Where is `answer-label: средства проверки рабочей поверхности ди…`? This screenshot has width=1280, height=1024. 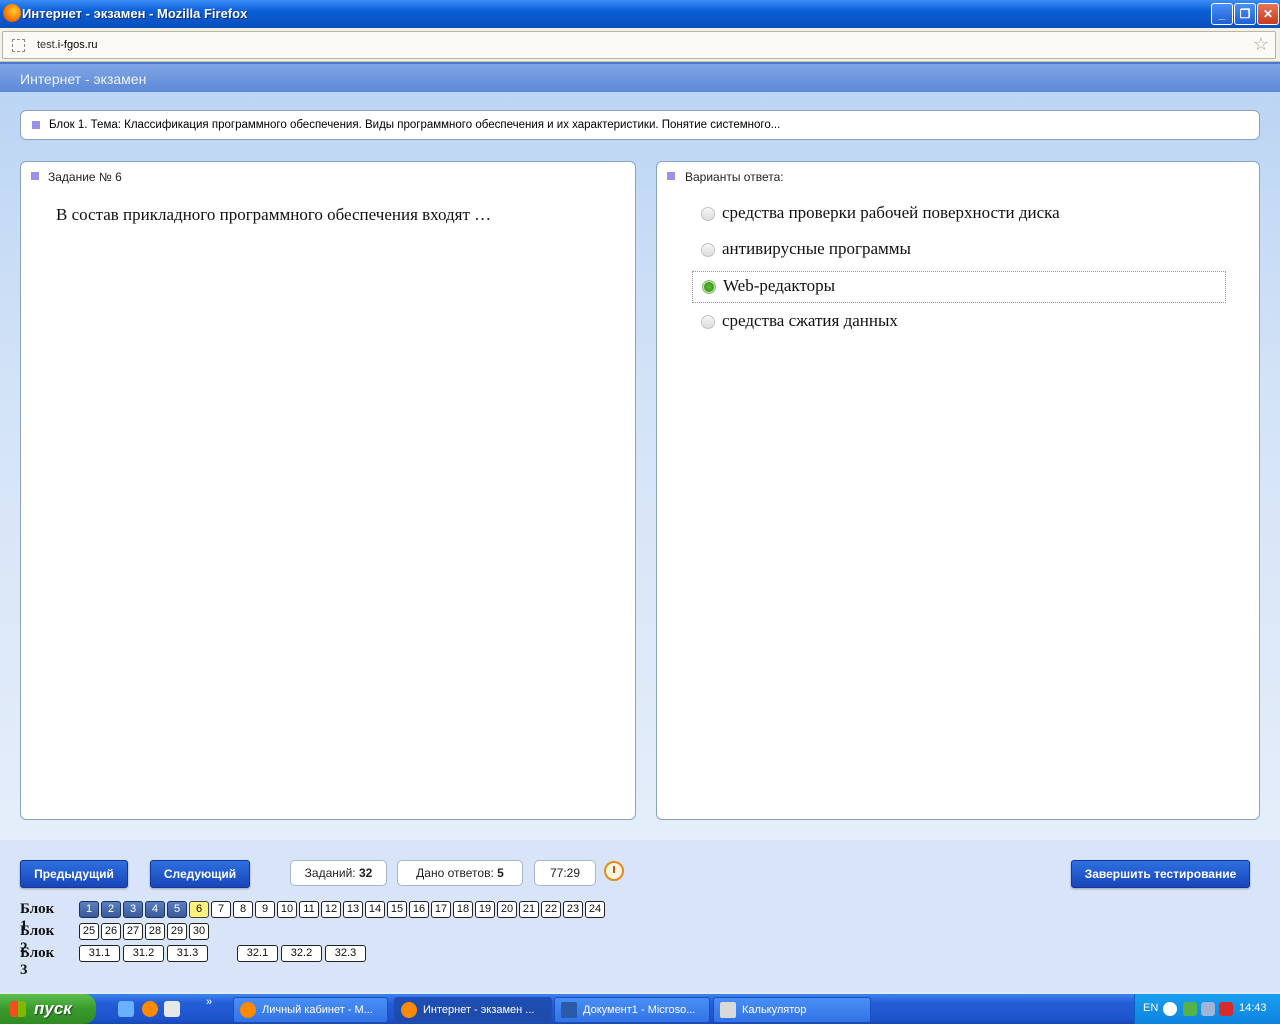
answer-label: средства проверки рабочей поверхности ди… is located at coordinates (891, 212).